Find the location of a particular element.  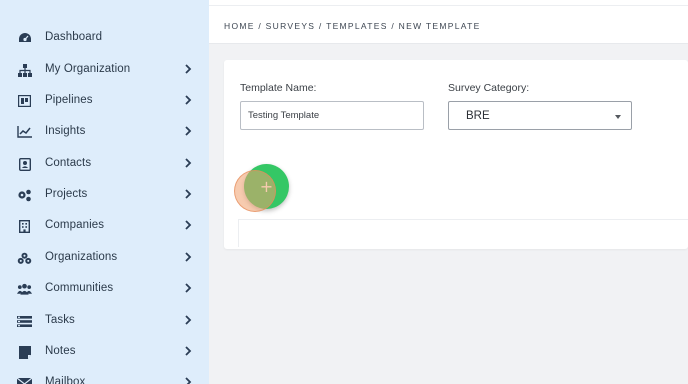

projects-icon is located at coordinates (24, 195).